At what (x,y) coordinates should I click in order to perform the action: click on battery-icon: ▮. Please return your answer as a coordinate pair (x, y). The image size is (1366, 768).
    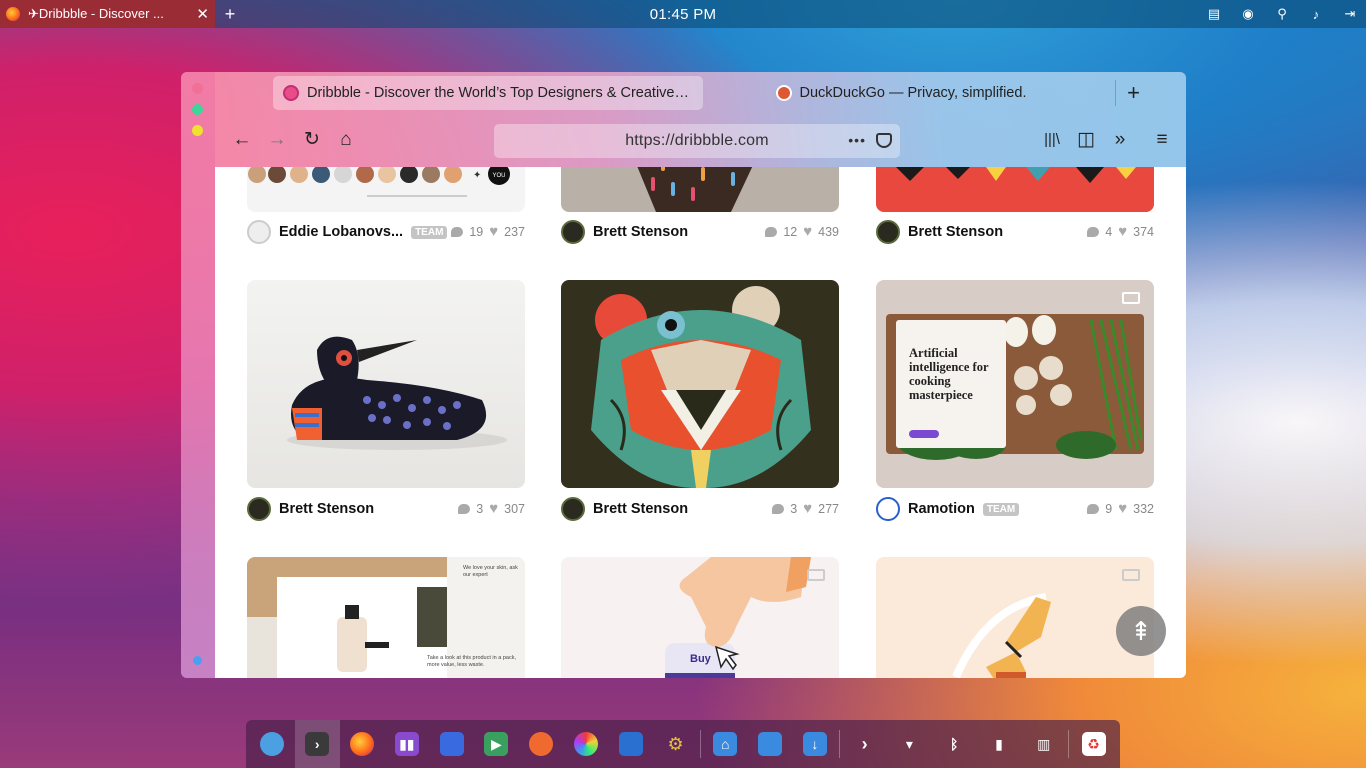
    Looking at the image, I should click on (999, 743).